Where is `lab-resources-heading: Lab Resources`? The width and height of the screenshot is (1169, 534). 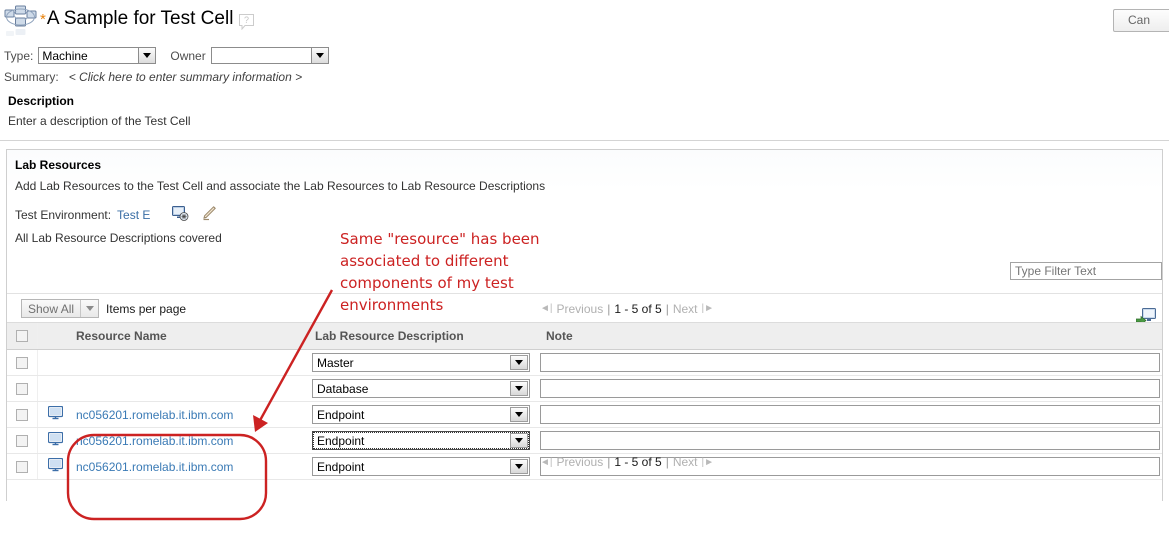 lab-resources-heading: Lab Resources is located at coordinates (58, 165).